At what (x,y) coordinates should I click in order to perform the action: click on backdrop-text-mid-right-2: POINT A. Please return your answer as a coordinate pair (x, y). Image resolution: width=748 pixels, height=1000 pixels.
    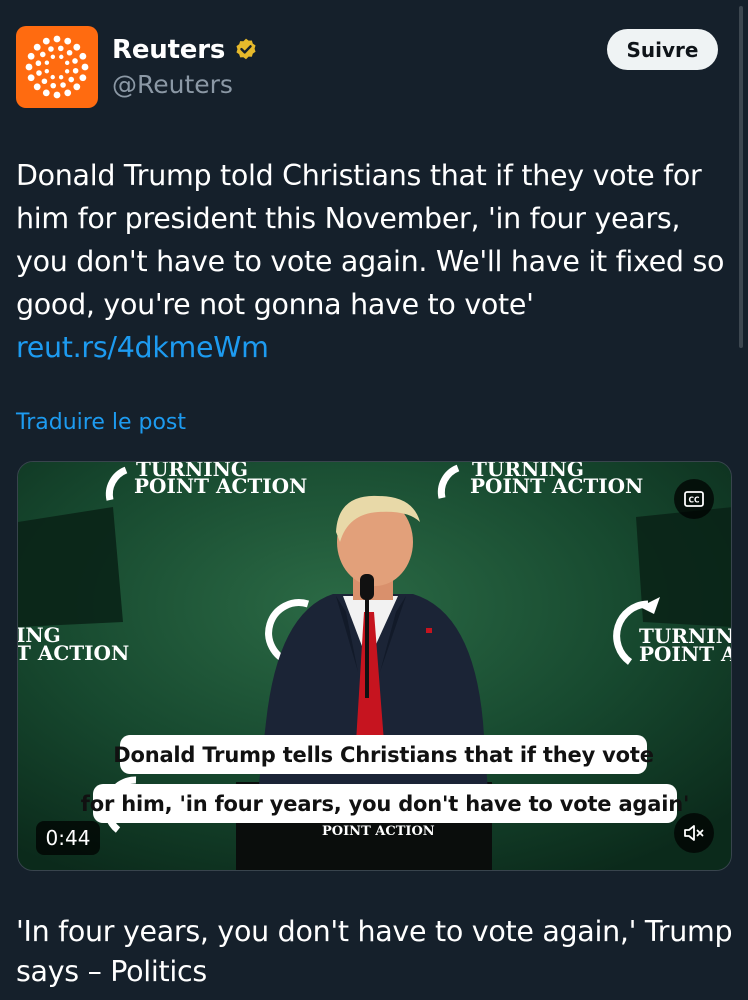
    Looking at the image, I should click on (685, 654).